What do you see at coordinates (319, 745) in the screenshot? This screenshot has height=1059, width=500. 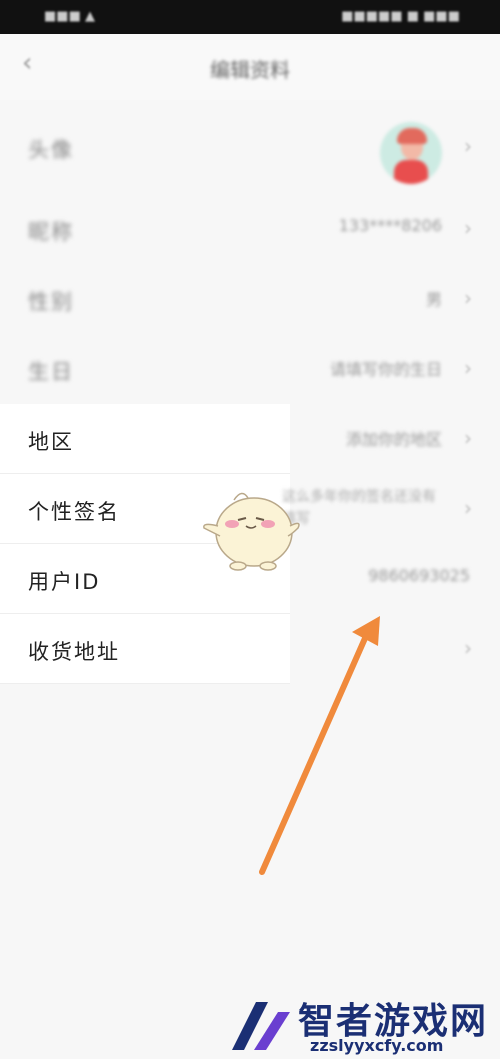 I see `annotation-arrow` at bounding box center [319, 745].